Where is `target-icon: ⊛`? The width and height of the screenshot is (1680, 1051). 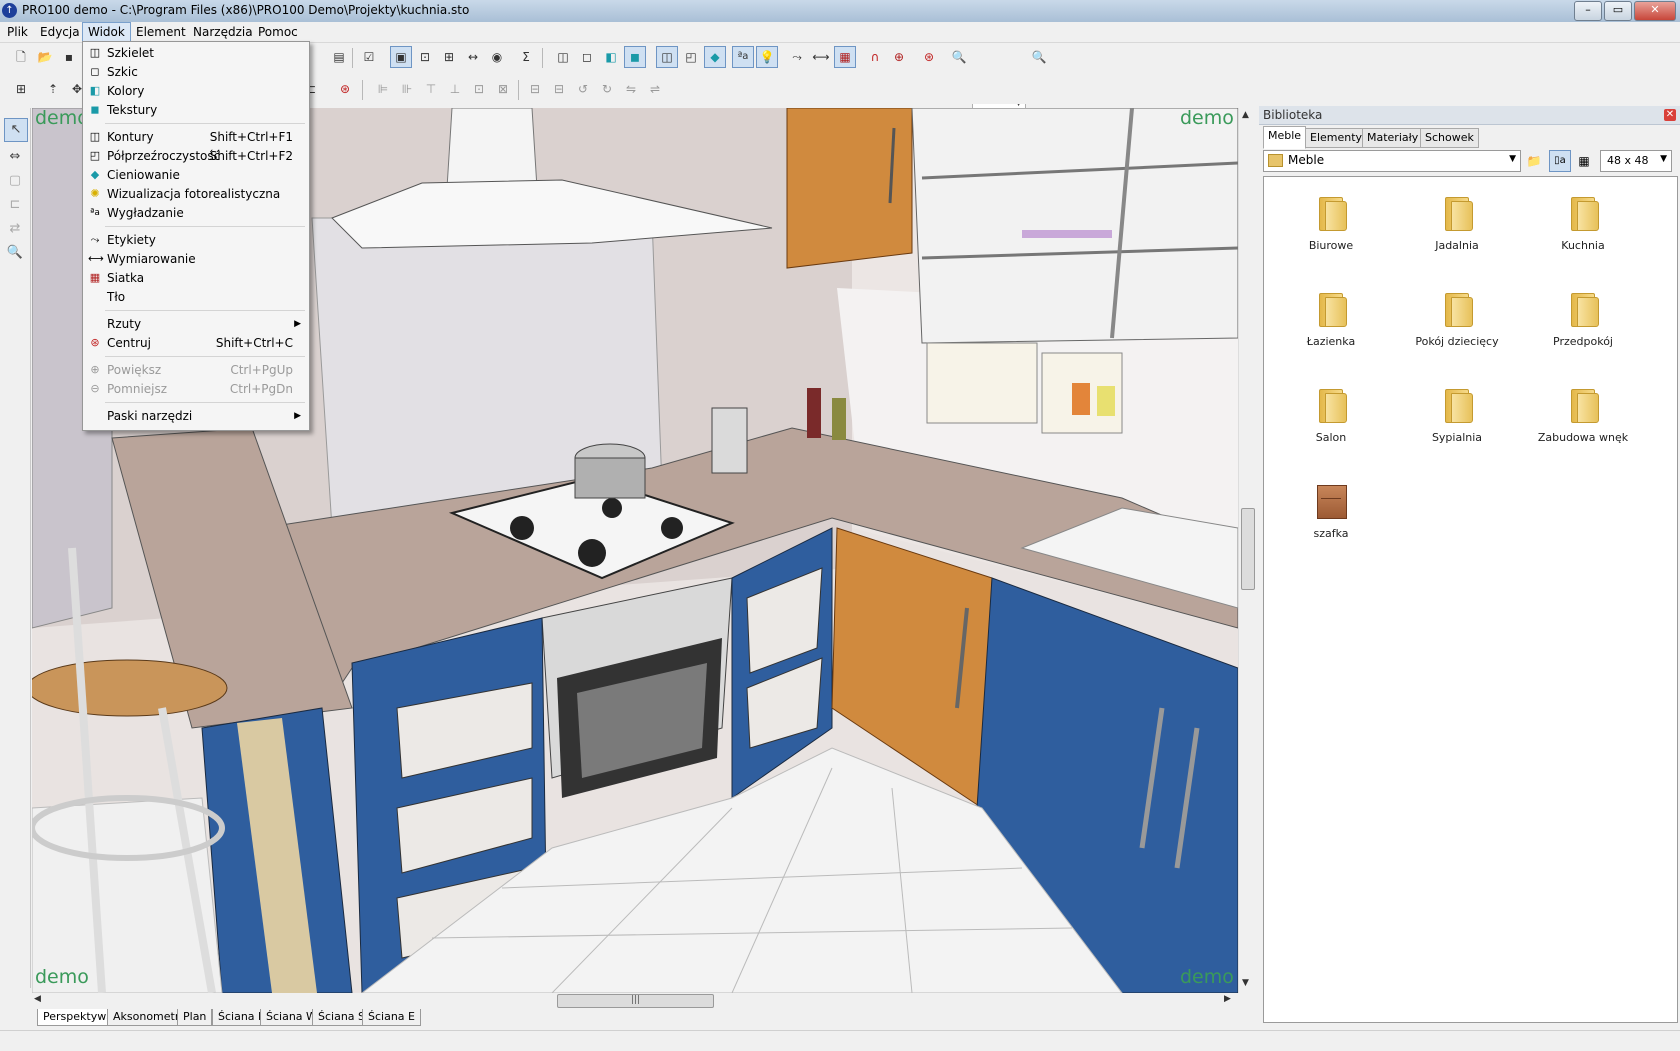
target-icon: ⊛ is located at coordinates (345, 89).